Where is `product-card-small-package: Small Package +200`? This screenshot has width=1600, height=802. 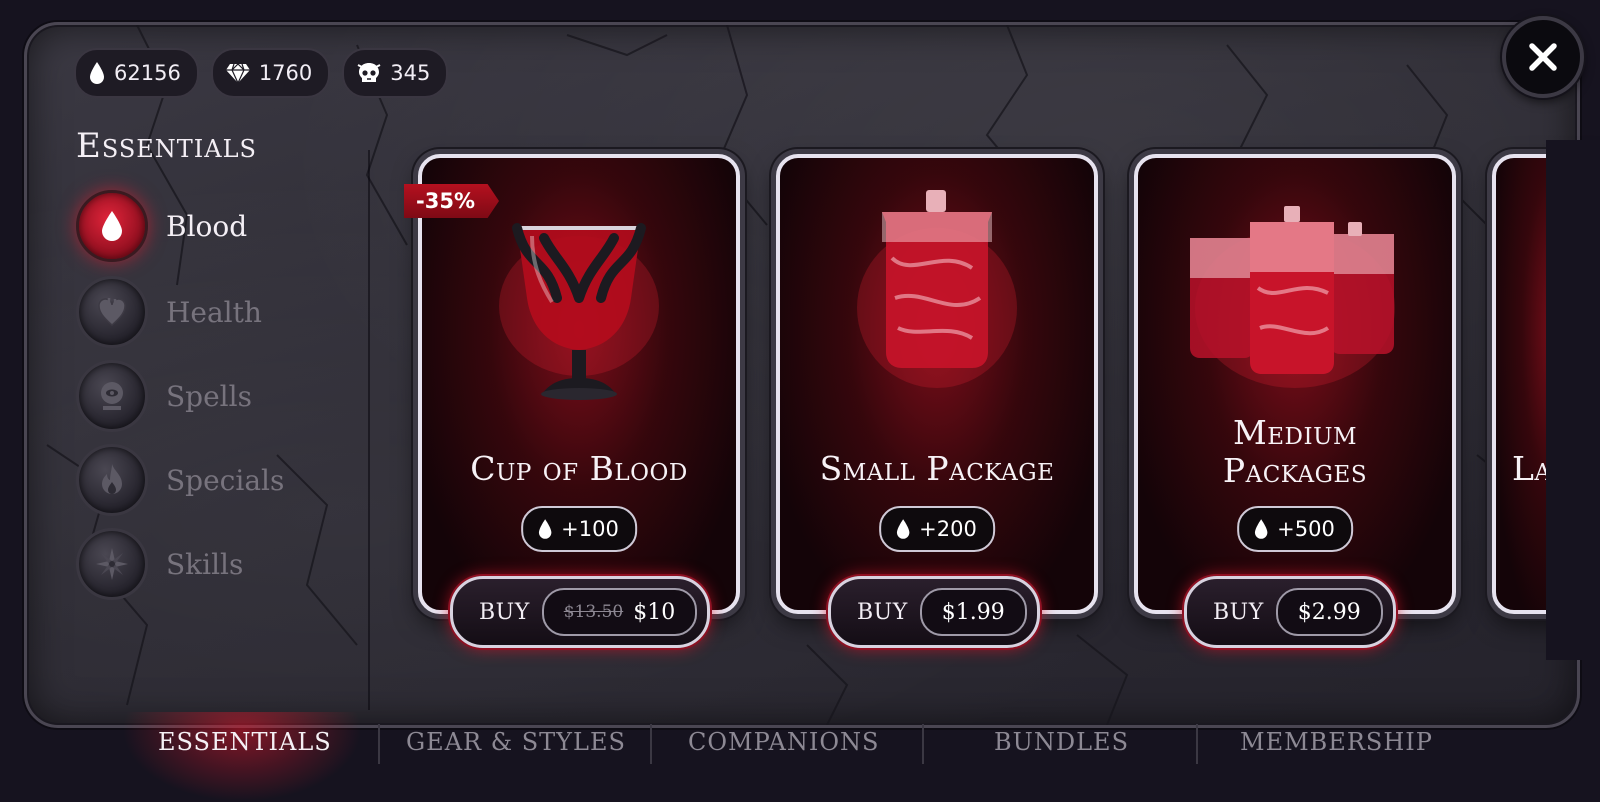
product-card-small-package: Small Package +200 is located at coordinates (937, 384).